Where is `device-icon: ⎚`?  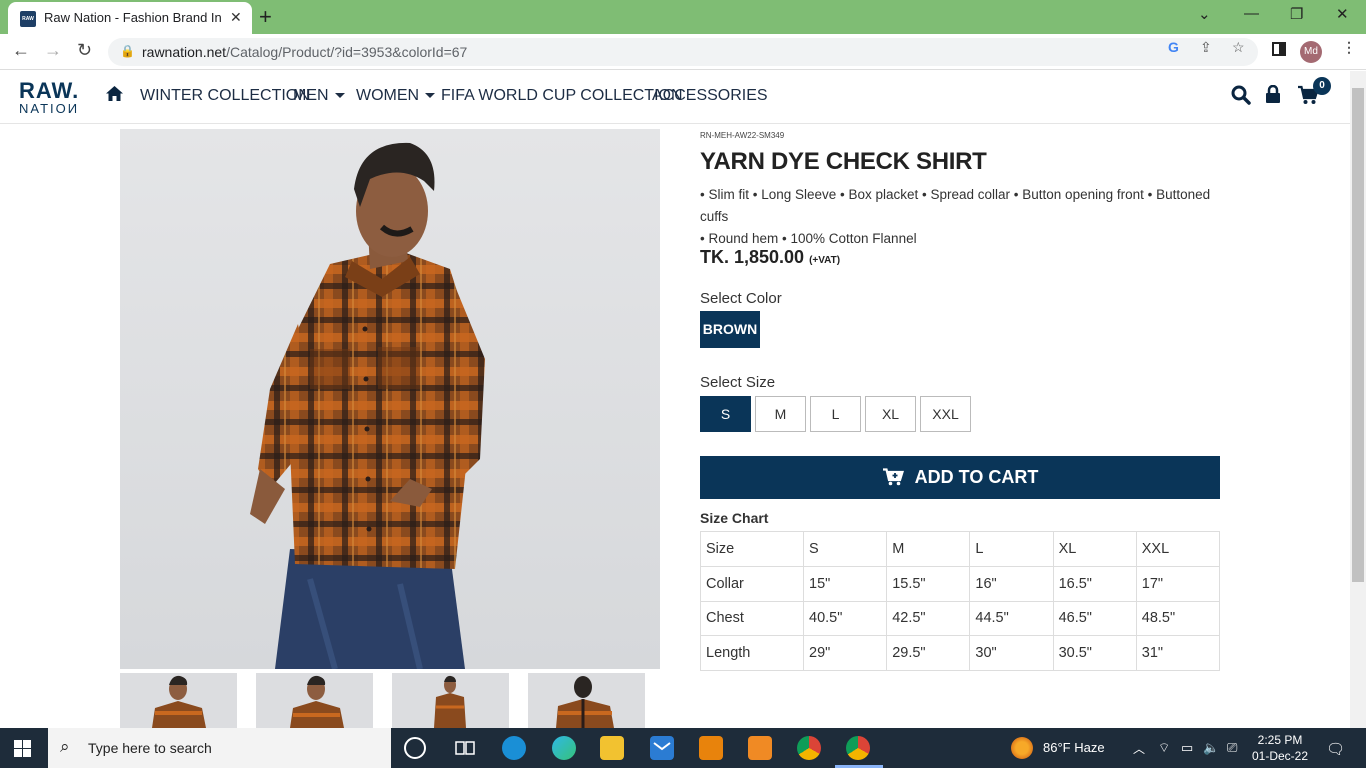 device-icon: ⎚ is located at coordinates (1232, 748).